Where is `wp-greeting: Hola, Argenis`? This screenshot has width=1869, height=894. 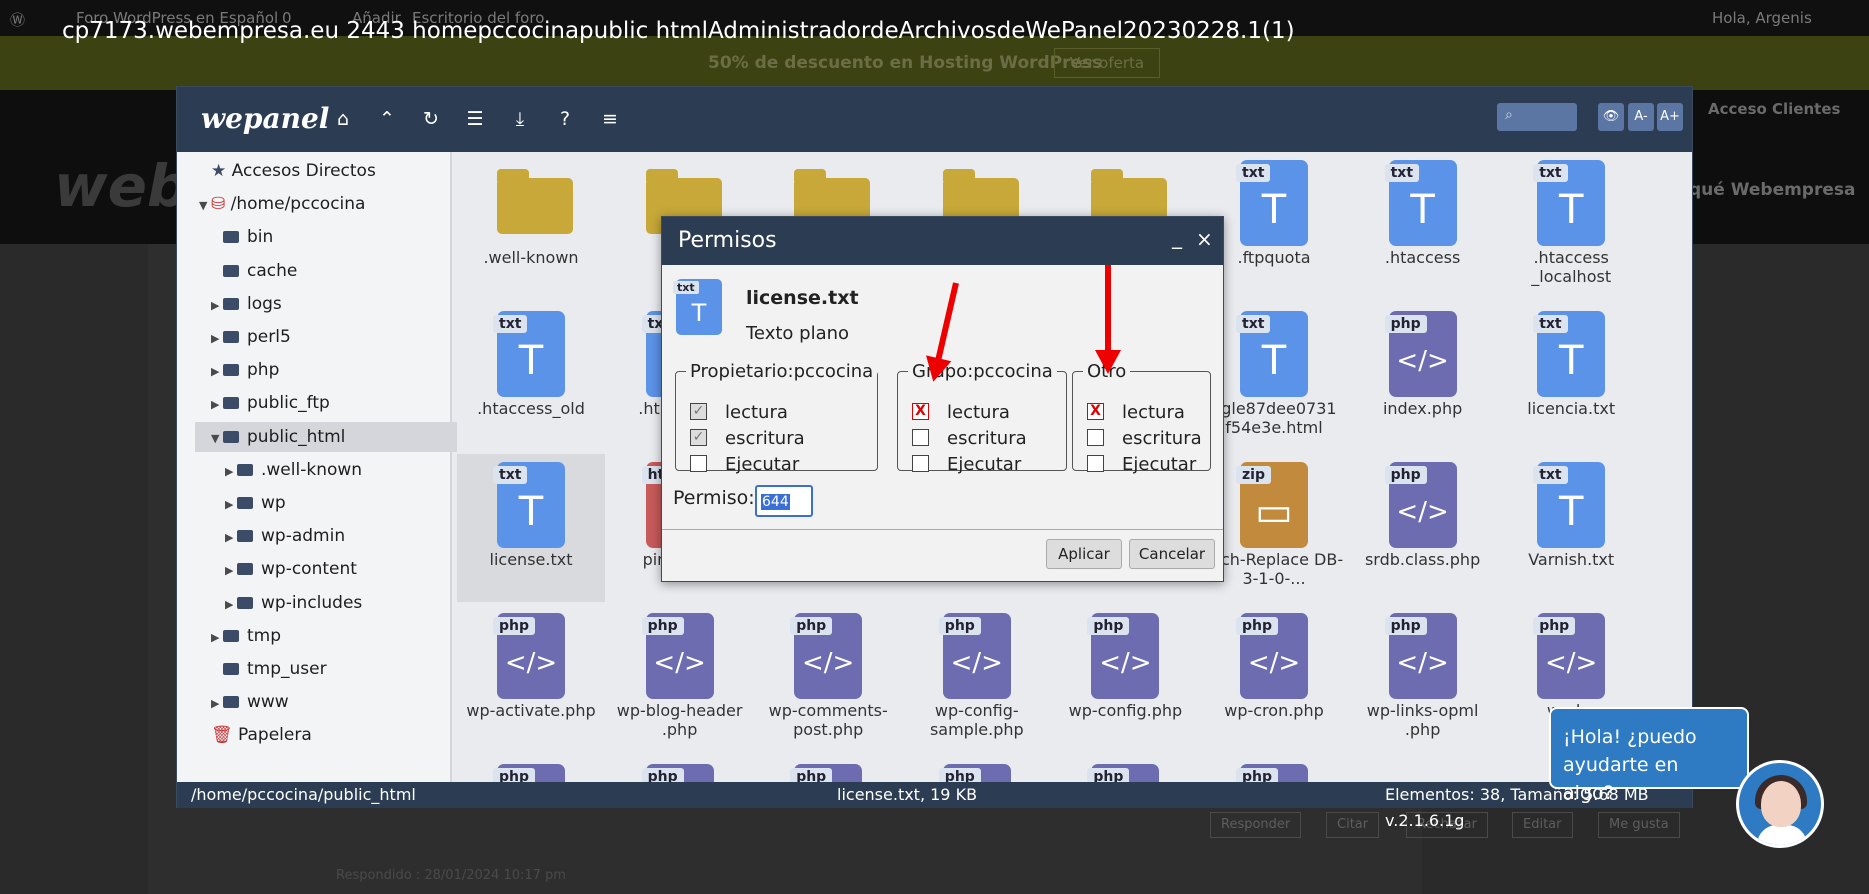 wp-greeting: Hola, Argenis is located at coordinates (1762, 18).